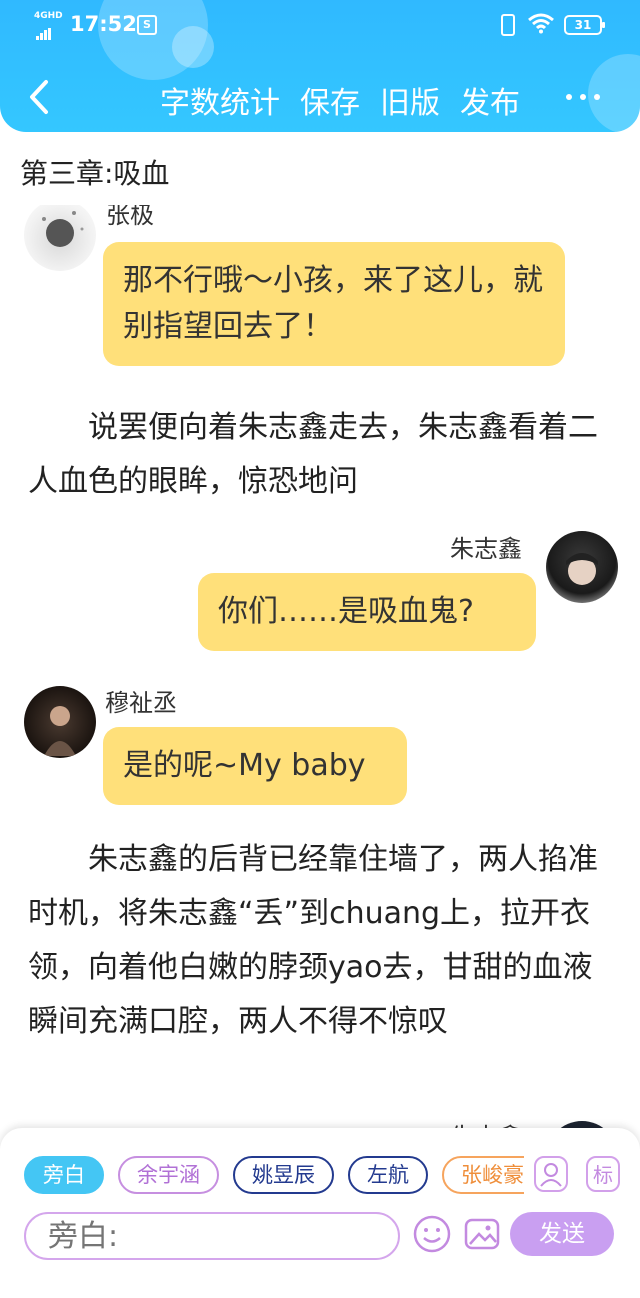 This screenshot has width=640, height=1298. Describe the element at coordinates (388, 1175) in the screenshot. I see `role-chip: 左航` at that location.